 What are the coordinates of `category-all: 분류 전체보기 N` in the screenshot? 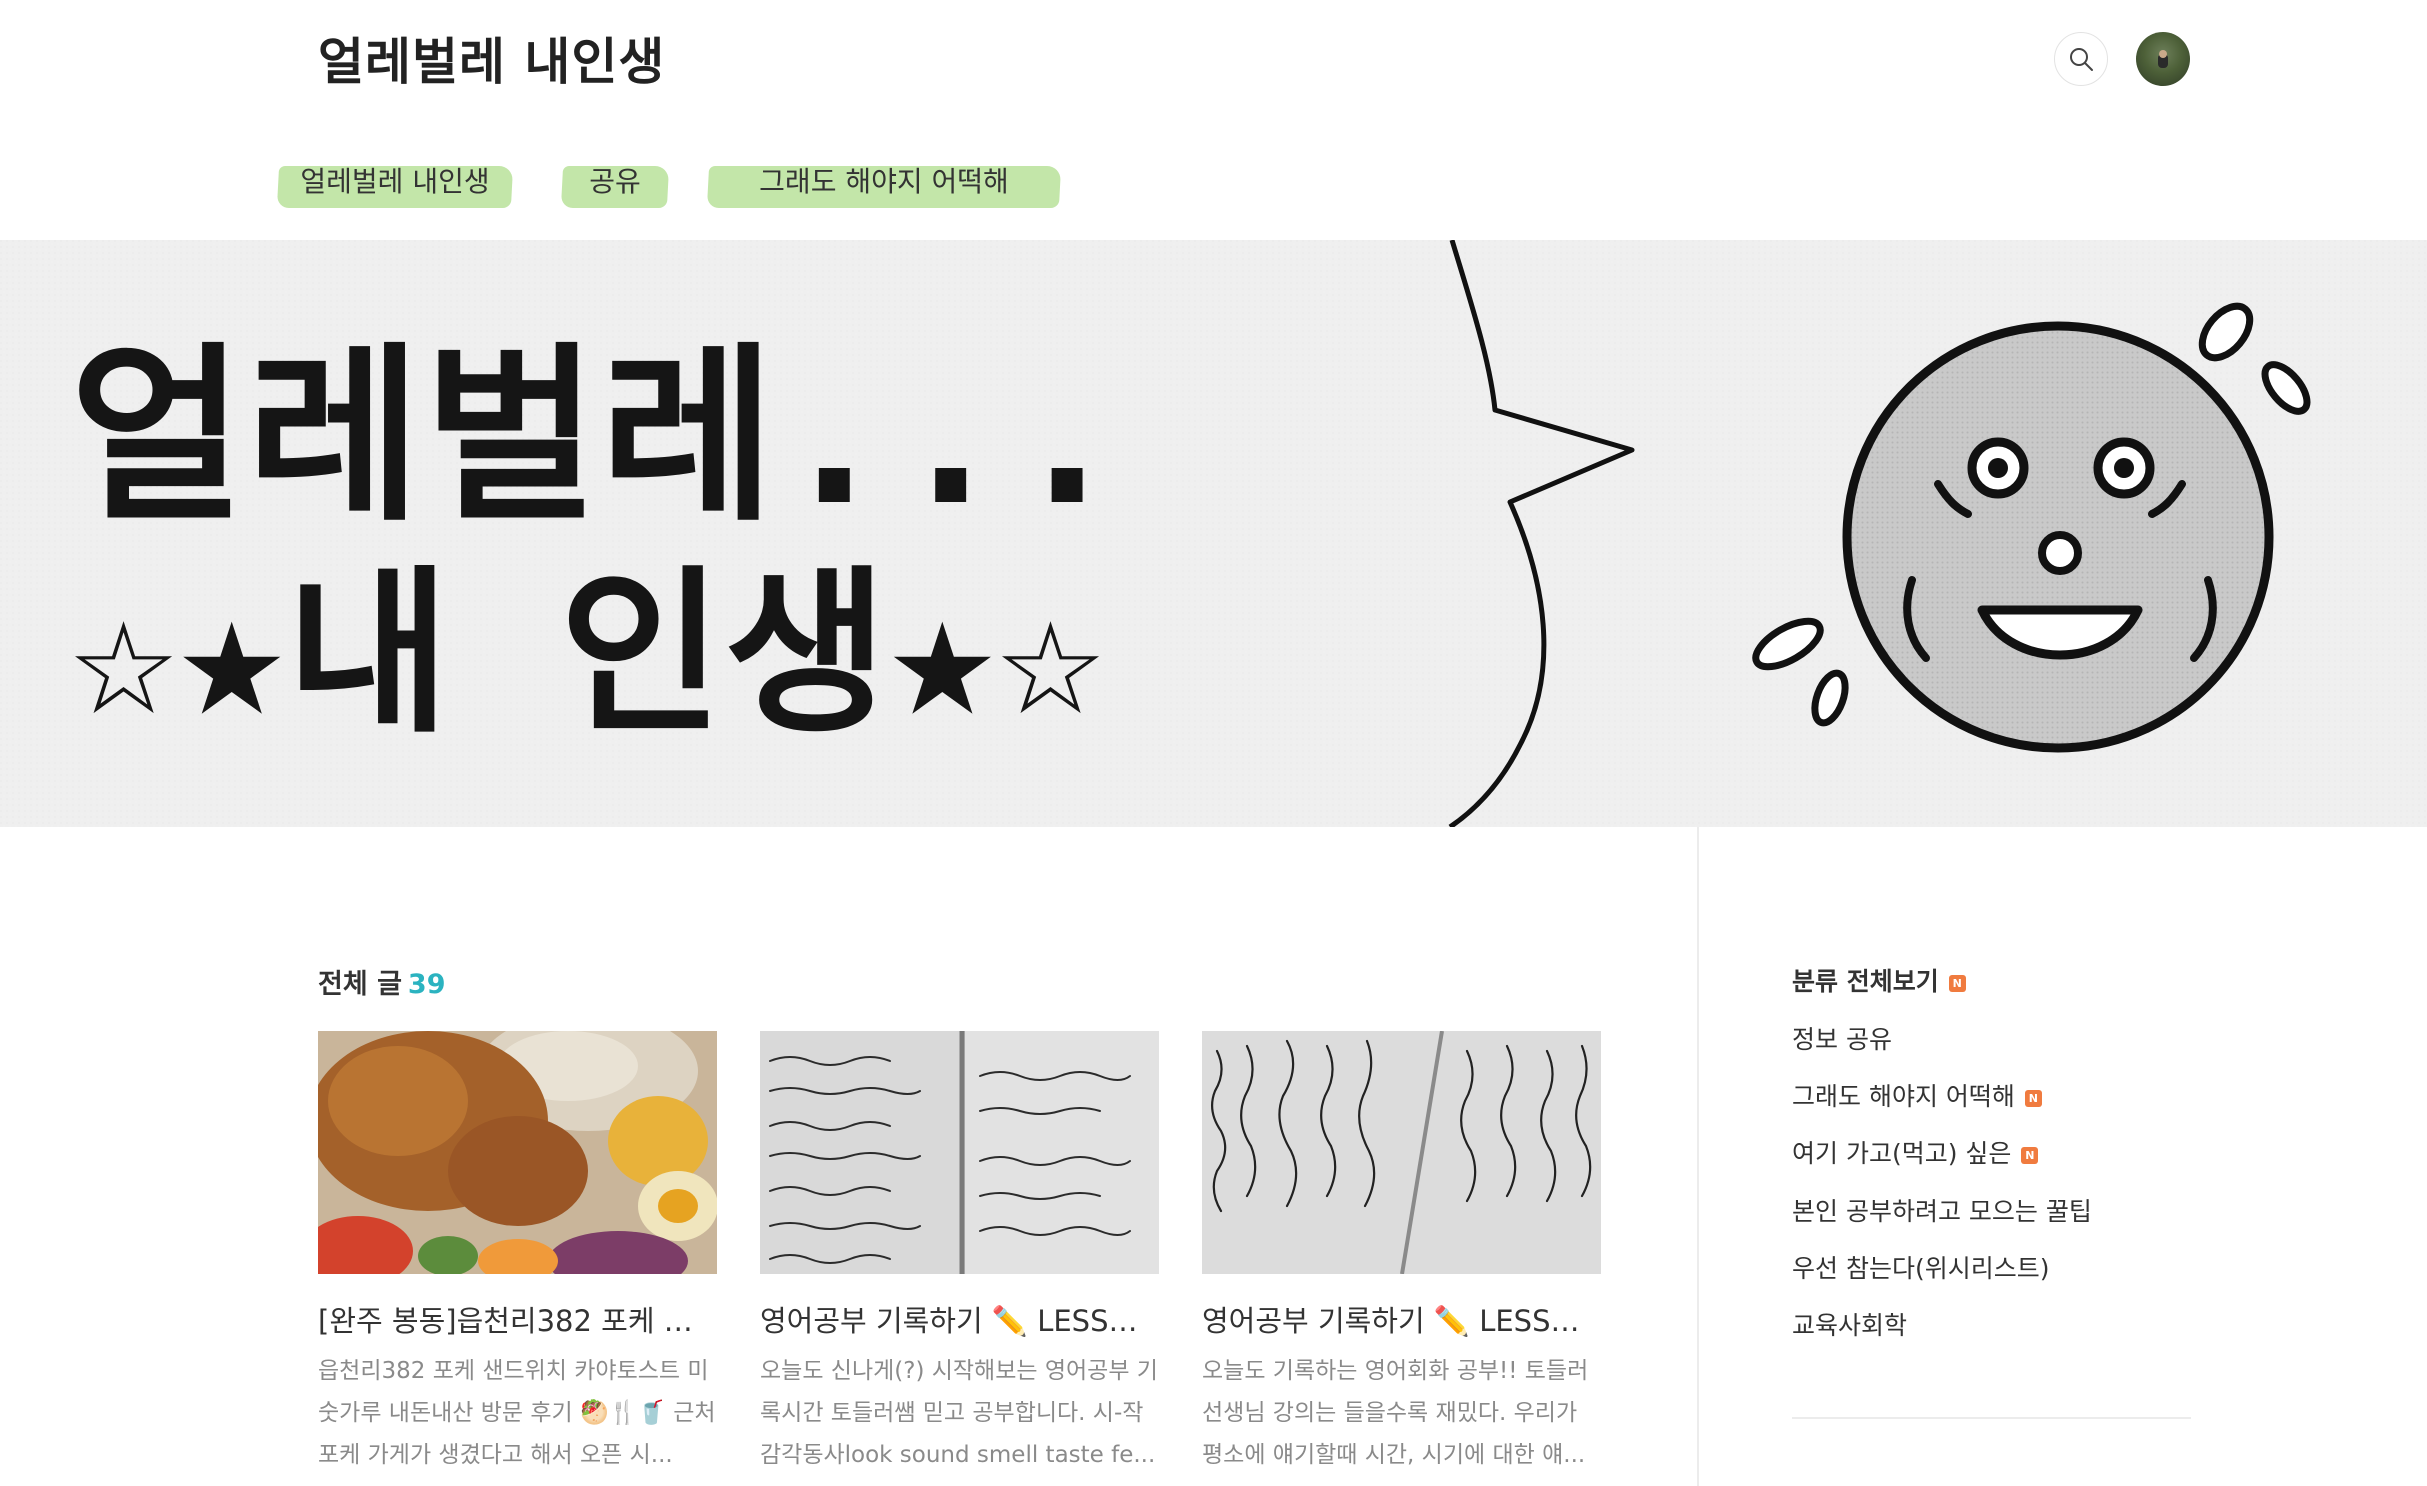 It's located at (1879, 980).